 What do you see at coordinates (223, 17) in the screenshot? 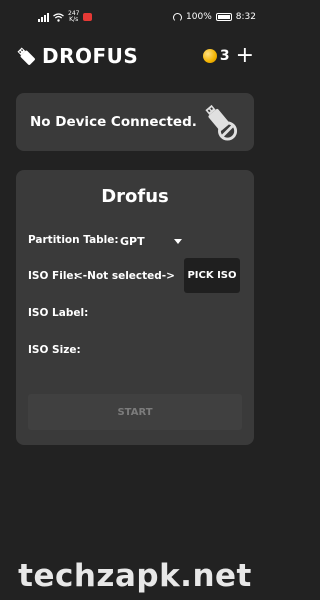
I see `battery-icon` at bounding box center [223, 17].